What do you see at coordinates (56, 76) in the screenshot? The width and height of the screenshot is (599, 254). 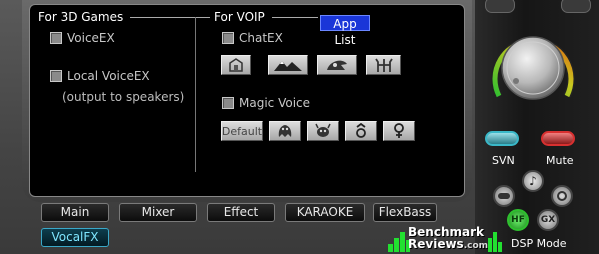 I see `local-voiceex-checkbox-box` at bounding box center [56, 76].